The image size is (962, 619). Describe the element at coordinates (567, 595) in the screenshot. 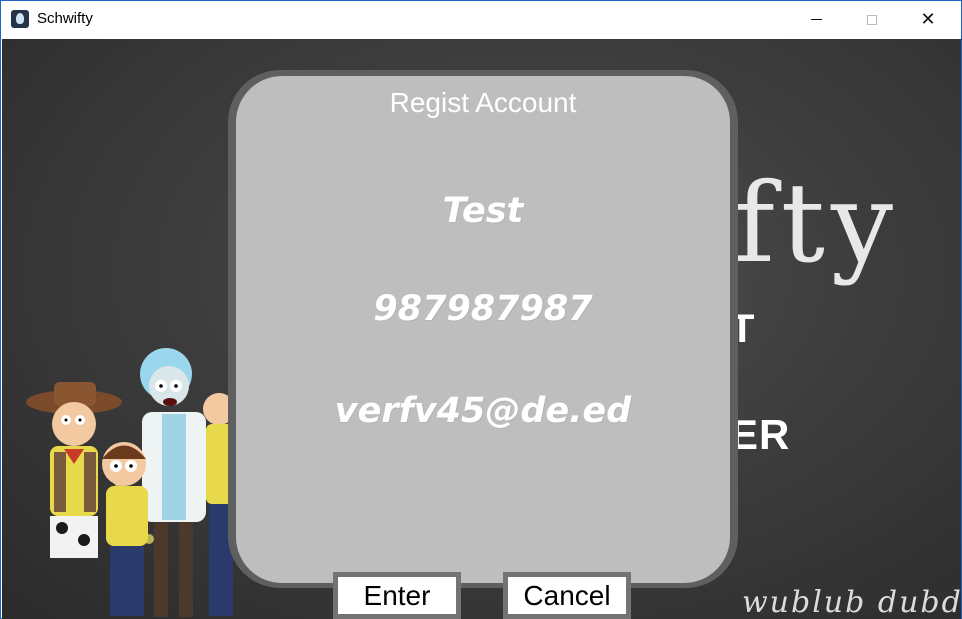

I see `cancel-button: Cancel` at that location.